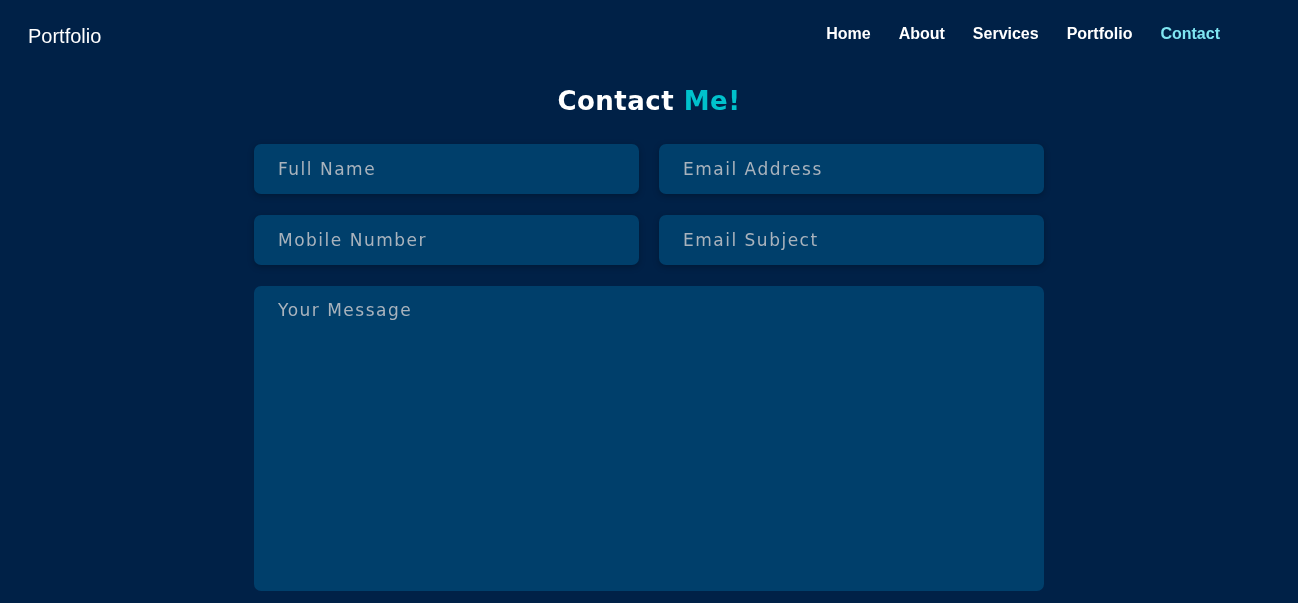  Describe the element at coordinates (851, 240) in the screenshot. I see `input-field: Email Subject` at that location.